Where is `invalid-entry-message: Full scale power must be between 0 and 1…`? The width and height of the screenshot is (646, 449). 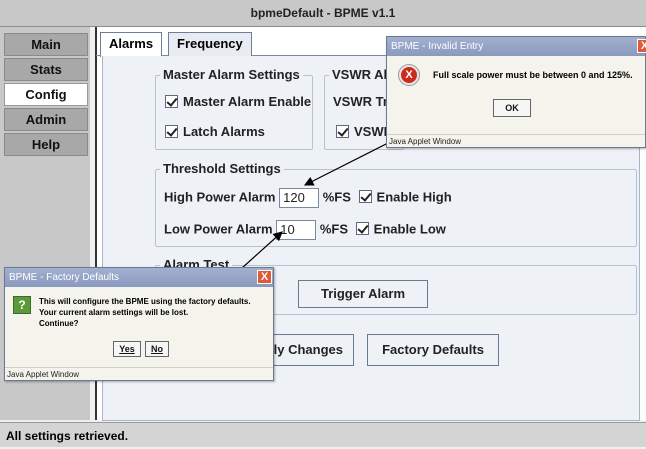 invalid-entry-message: Full scale power must be between 0 and 1… is located at coordinates (533, 75).